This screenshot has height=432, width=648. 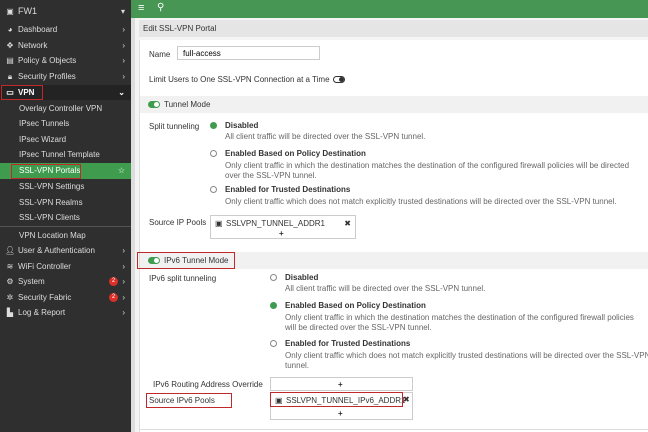 I want to click on tunnel-mode-section: Tunnel Mode, so click(x=394, y=104).